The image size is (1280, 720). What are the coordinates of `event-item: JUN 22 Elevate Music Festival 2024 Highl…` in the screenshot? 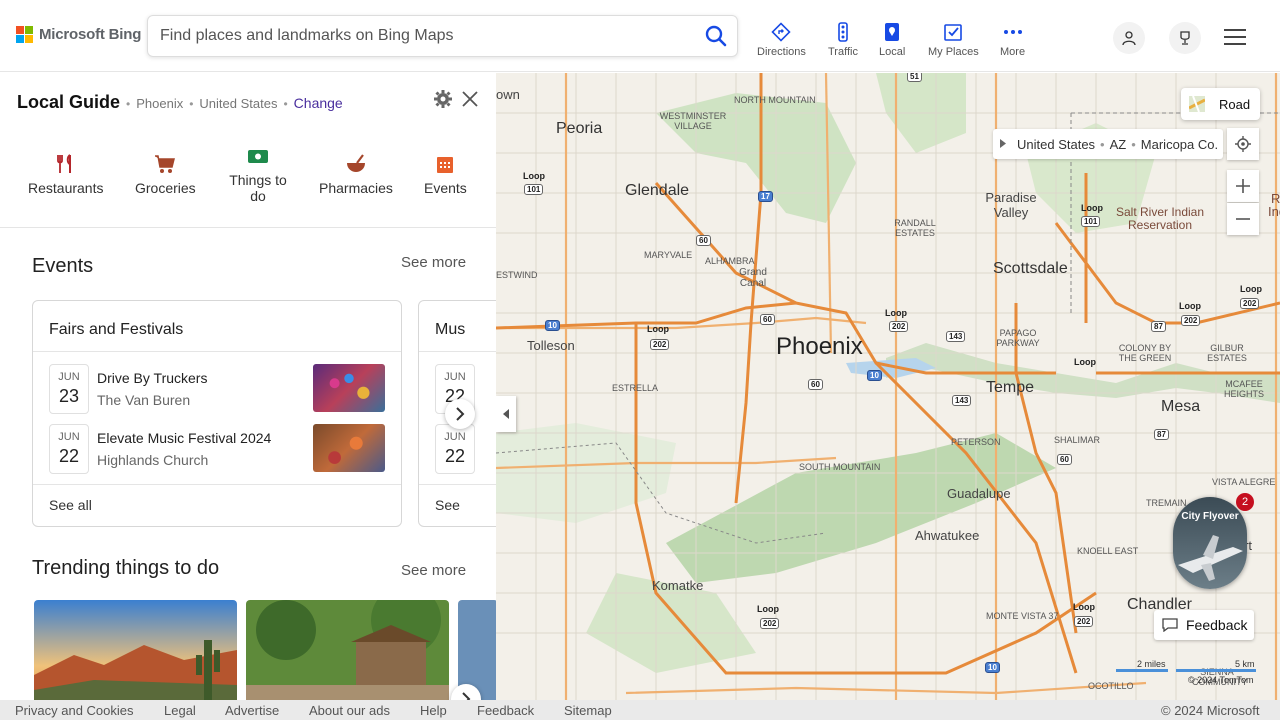 It's located at (219, 449).